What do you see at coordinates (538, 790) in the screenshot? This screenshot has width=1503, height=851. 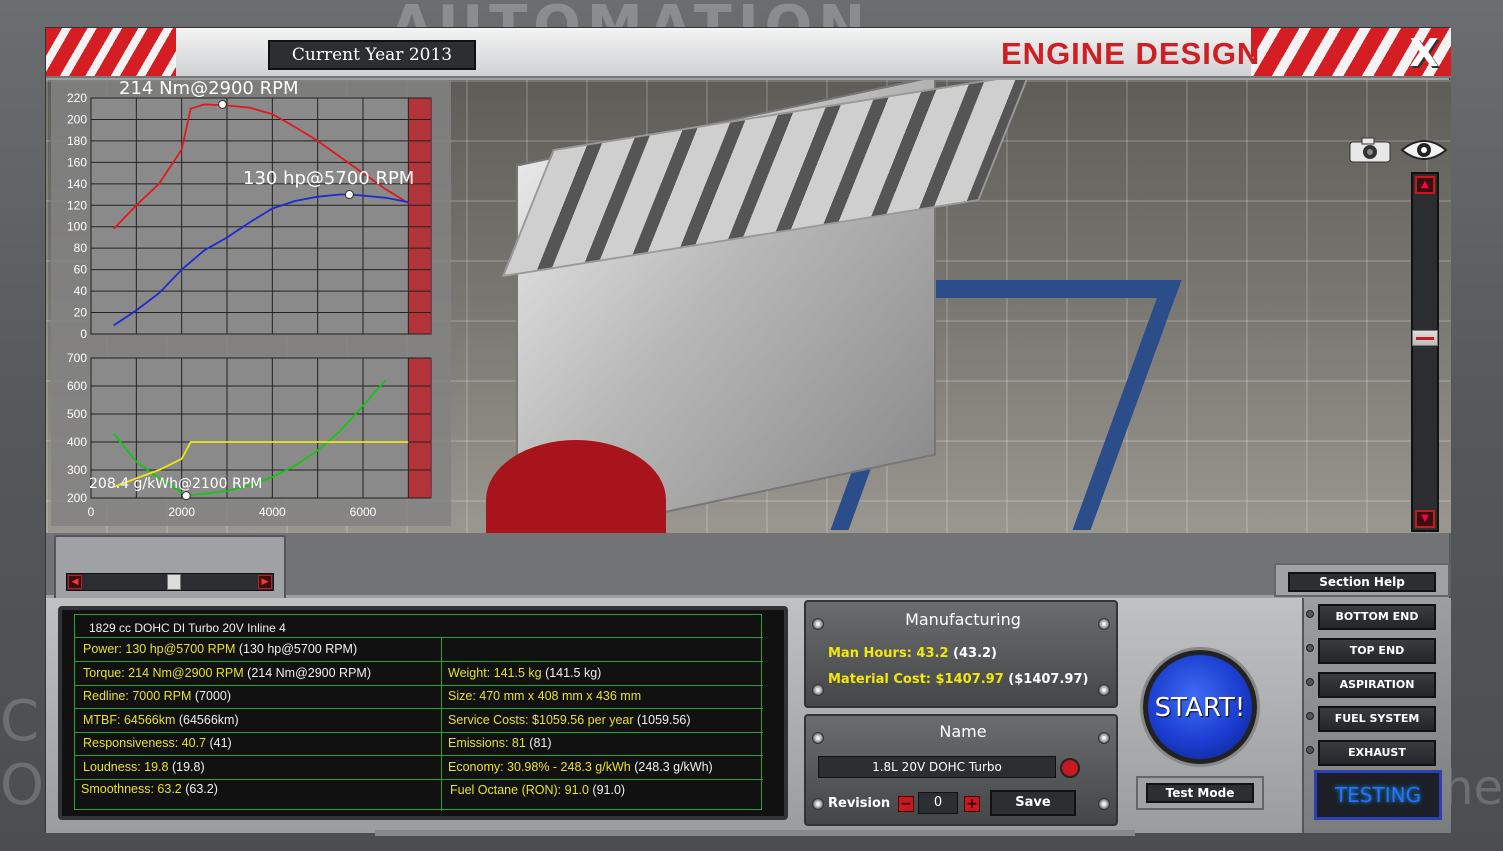 I see `stat-fuel-octane: Fuel Octane (RON): 91.0 (91.0)` at bounding box center [538, 790].